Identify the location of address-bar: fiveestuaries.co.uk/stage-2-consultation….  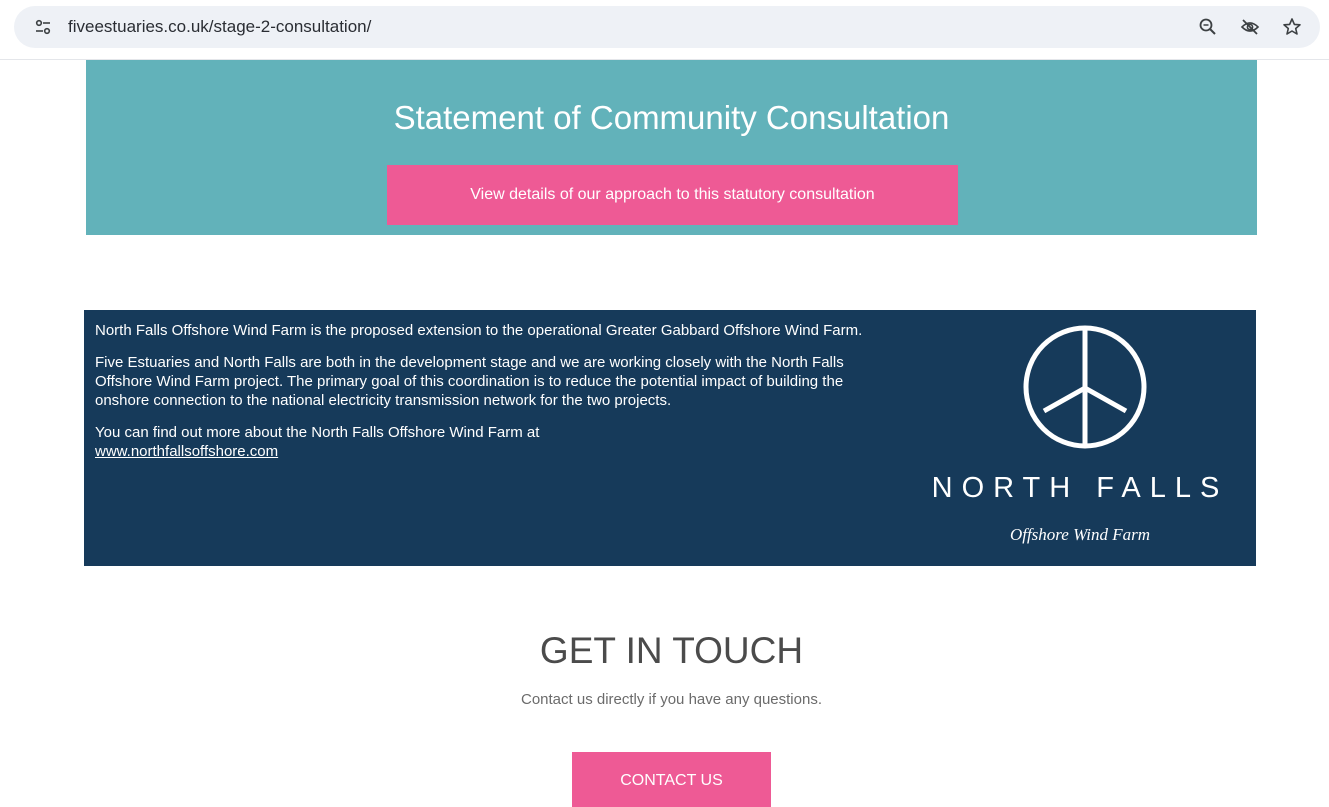
(667, 27).